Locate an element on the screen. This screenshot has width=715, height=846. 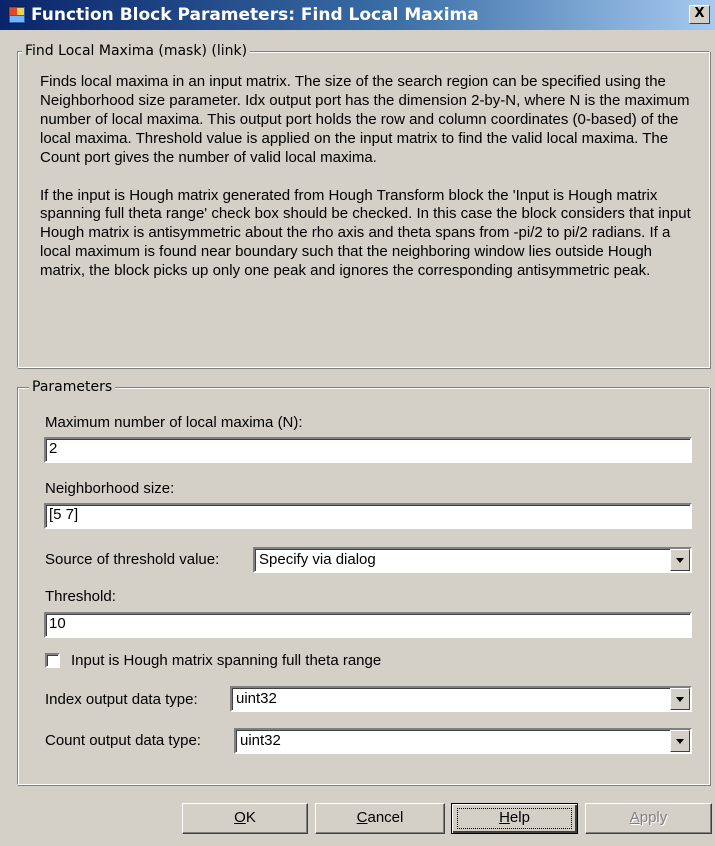
count-output-type-label: Count output data type: is located at coordinates (123, 740).